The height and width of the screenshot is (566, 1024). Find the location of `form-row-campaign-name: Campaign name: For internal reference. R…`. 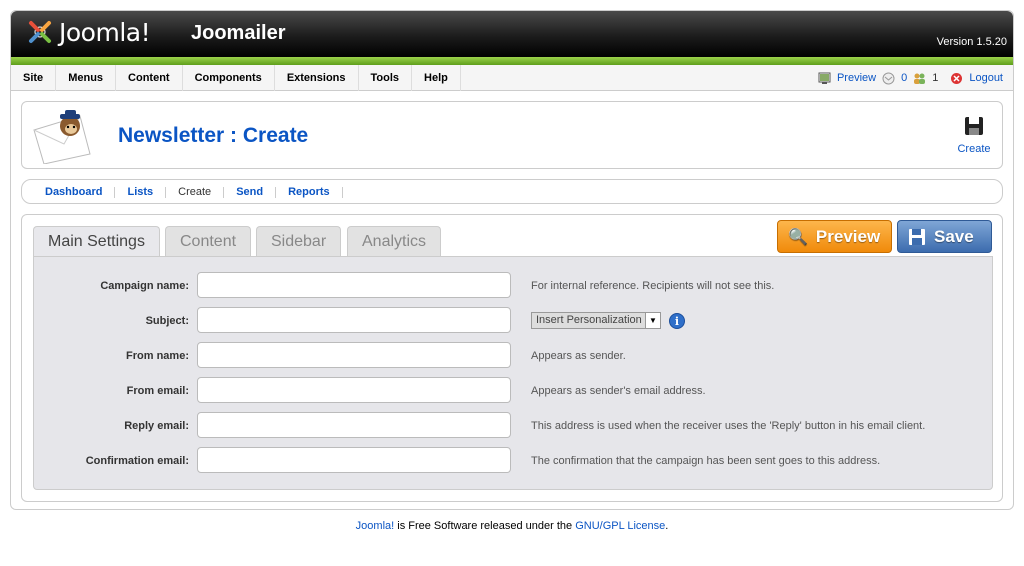

form-row-campaign-name: Campaign name: For internal reference. R… is located at coordinates (513, 285).